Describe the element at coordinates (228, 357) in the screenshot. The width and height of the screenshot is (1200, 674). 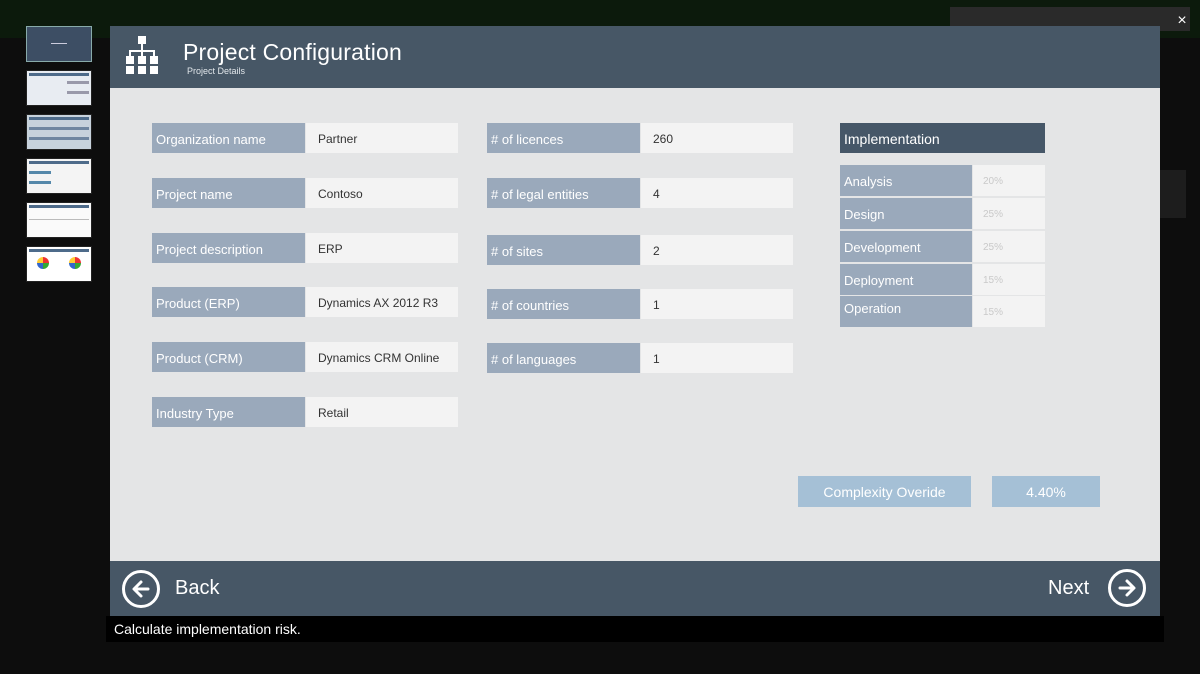
I see `product-crm-label: Product (CRM)` at that location.